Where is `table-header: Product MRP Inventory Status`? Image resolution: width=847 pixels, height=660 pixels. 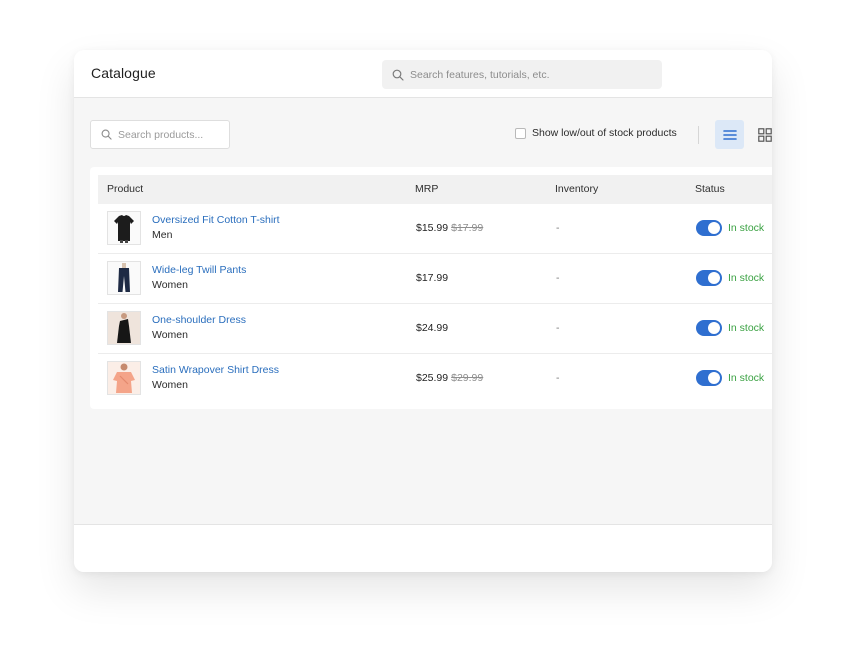 table-header: Product MRP Inventory Status is located at coordinates (435, 189).